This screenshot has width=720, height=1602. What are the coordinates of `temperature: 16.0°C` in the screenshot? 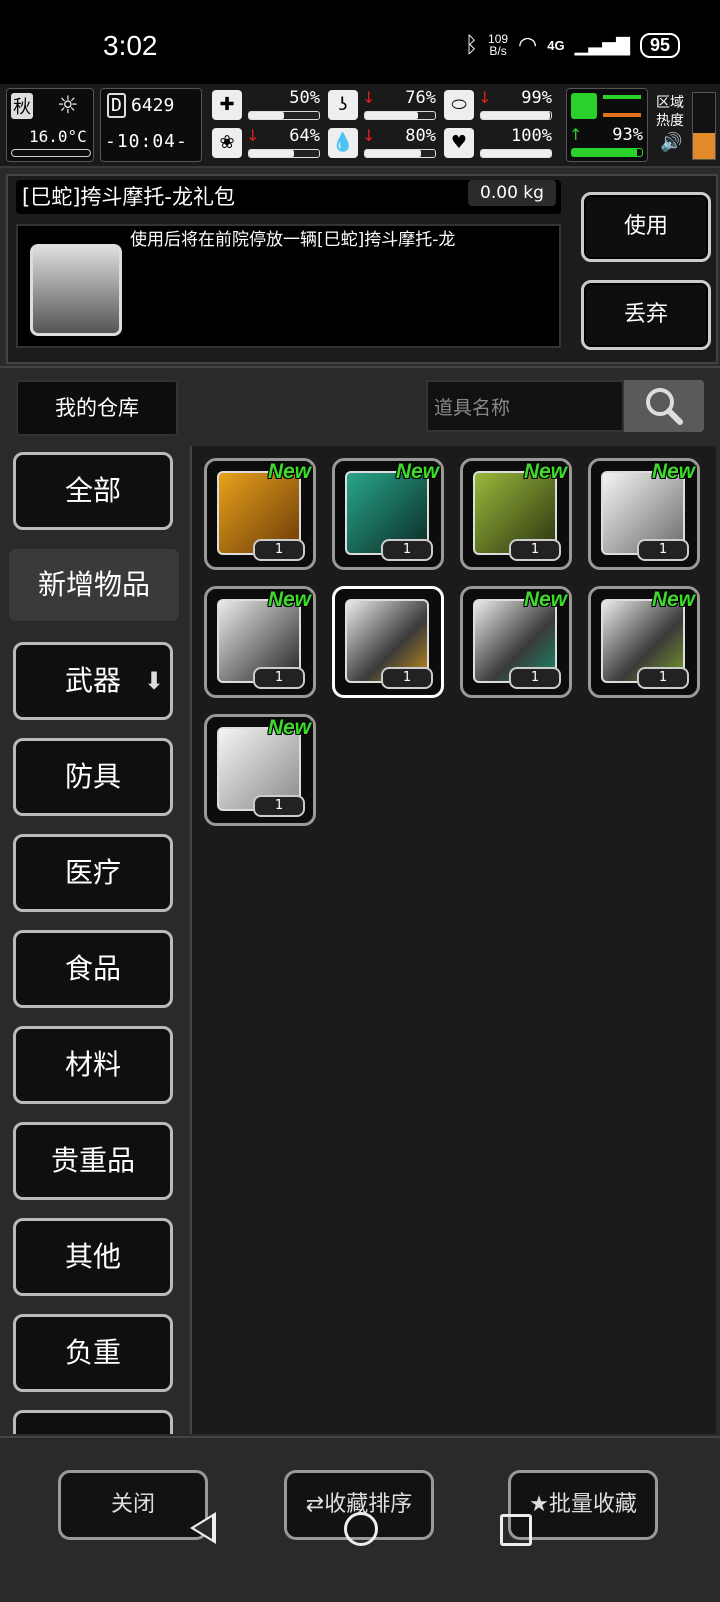 It's located at (58, 136).